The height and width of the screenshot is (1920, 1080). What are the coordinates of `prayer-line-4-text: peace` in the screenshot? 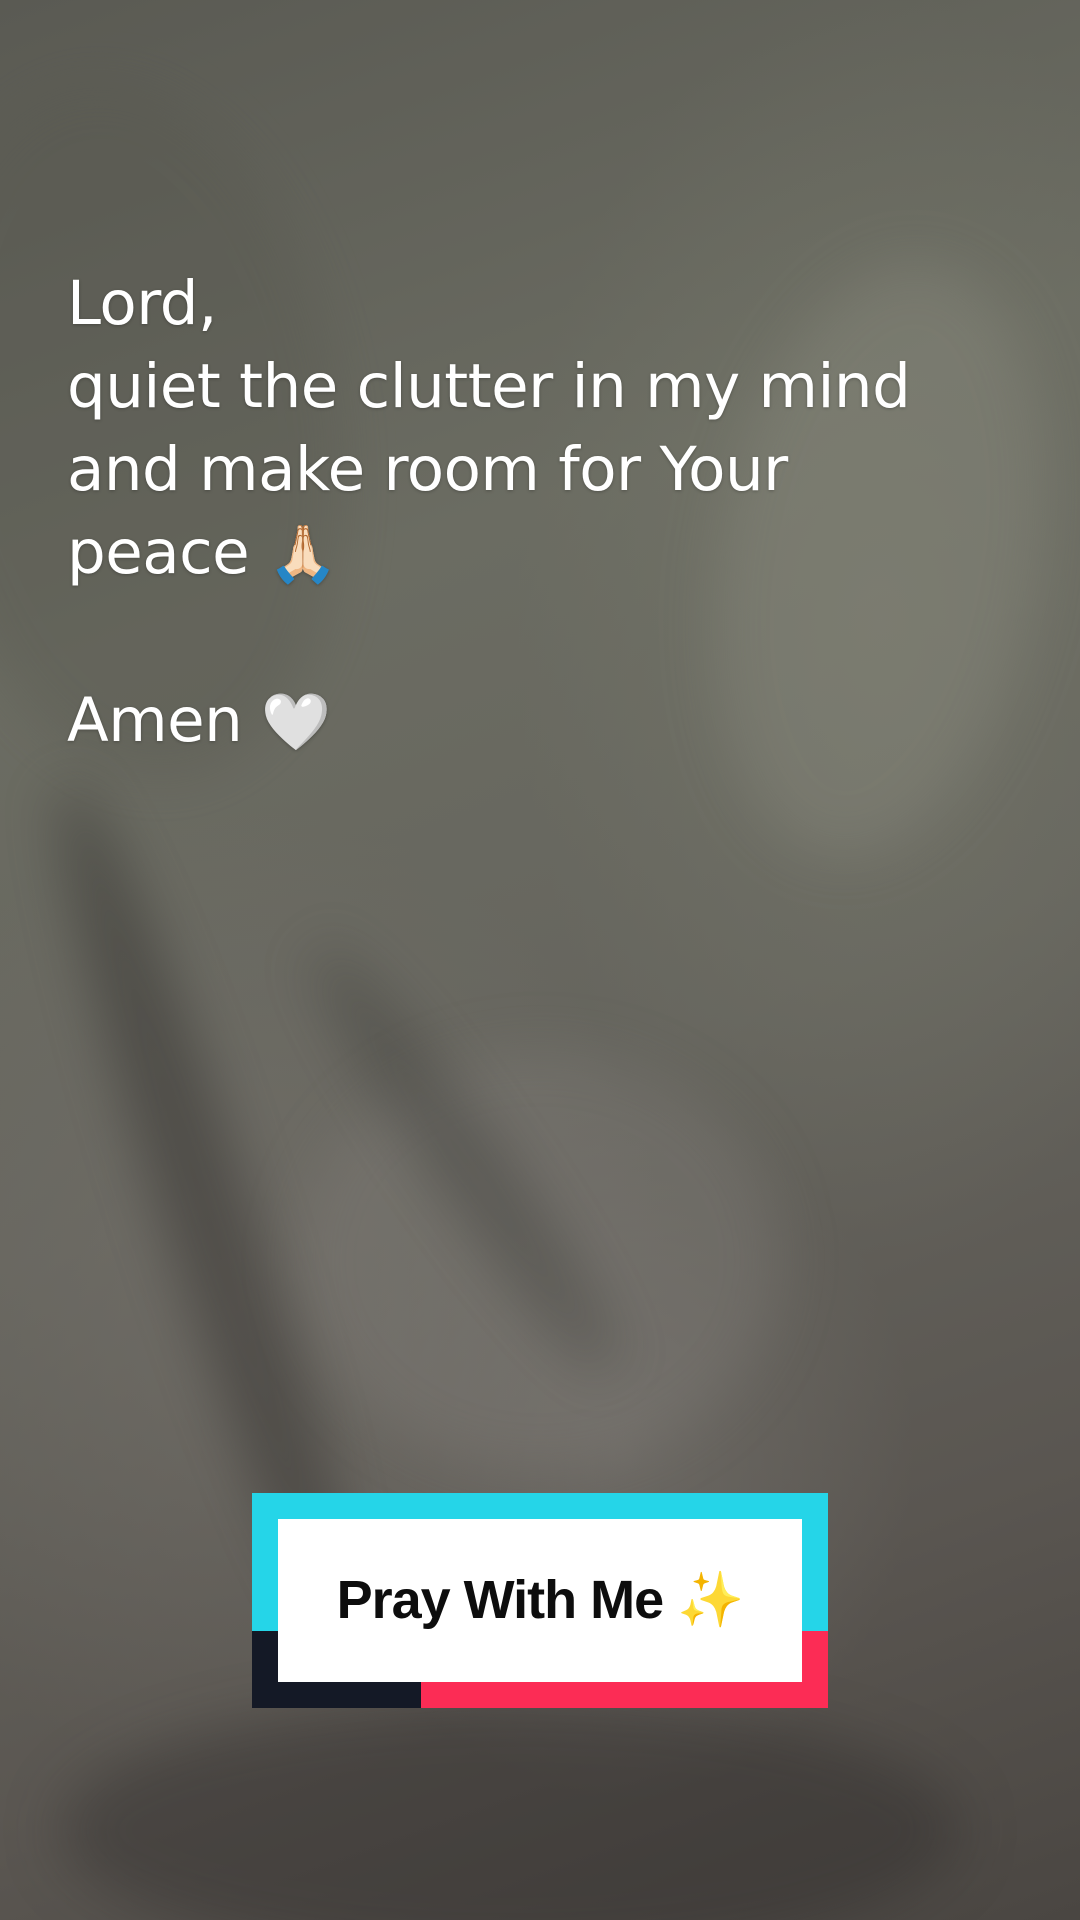 It's located at (158, 552).